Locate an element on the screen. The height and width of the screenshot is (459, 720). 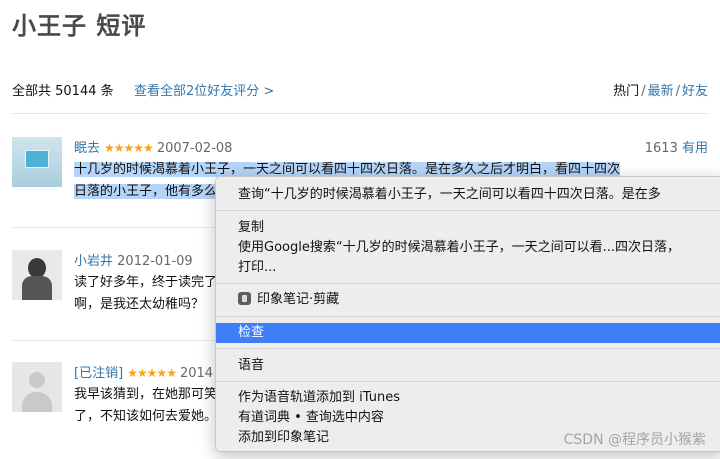
review-header: [已注销] ★★★★★ 2014 is located at coordinates (143, 371).